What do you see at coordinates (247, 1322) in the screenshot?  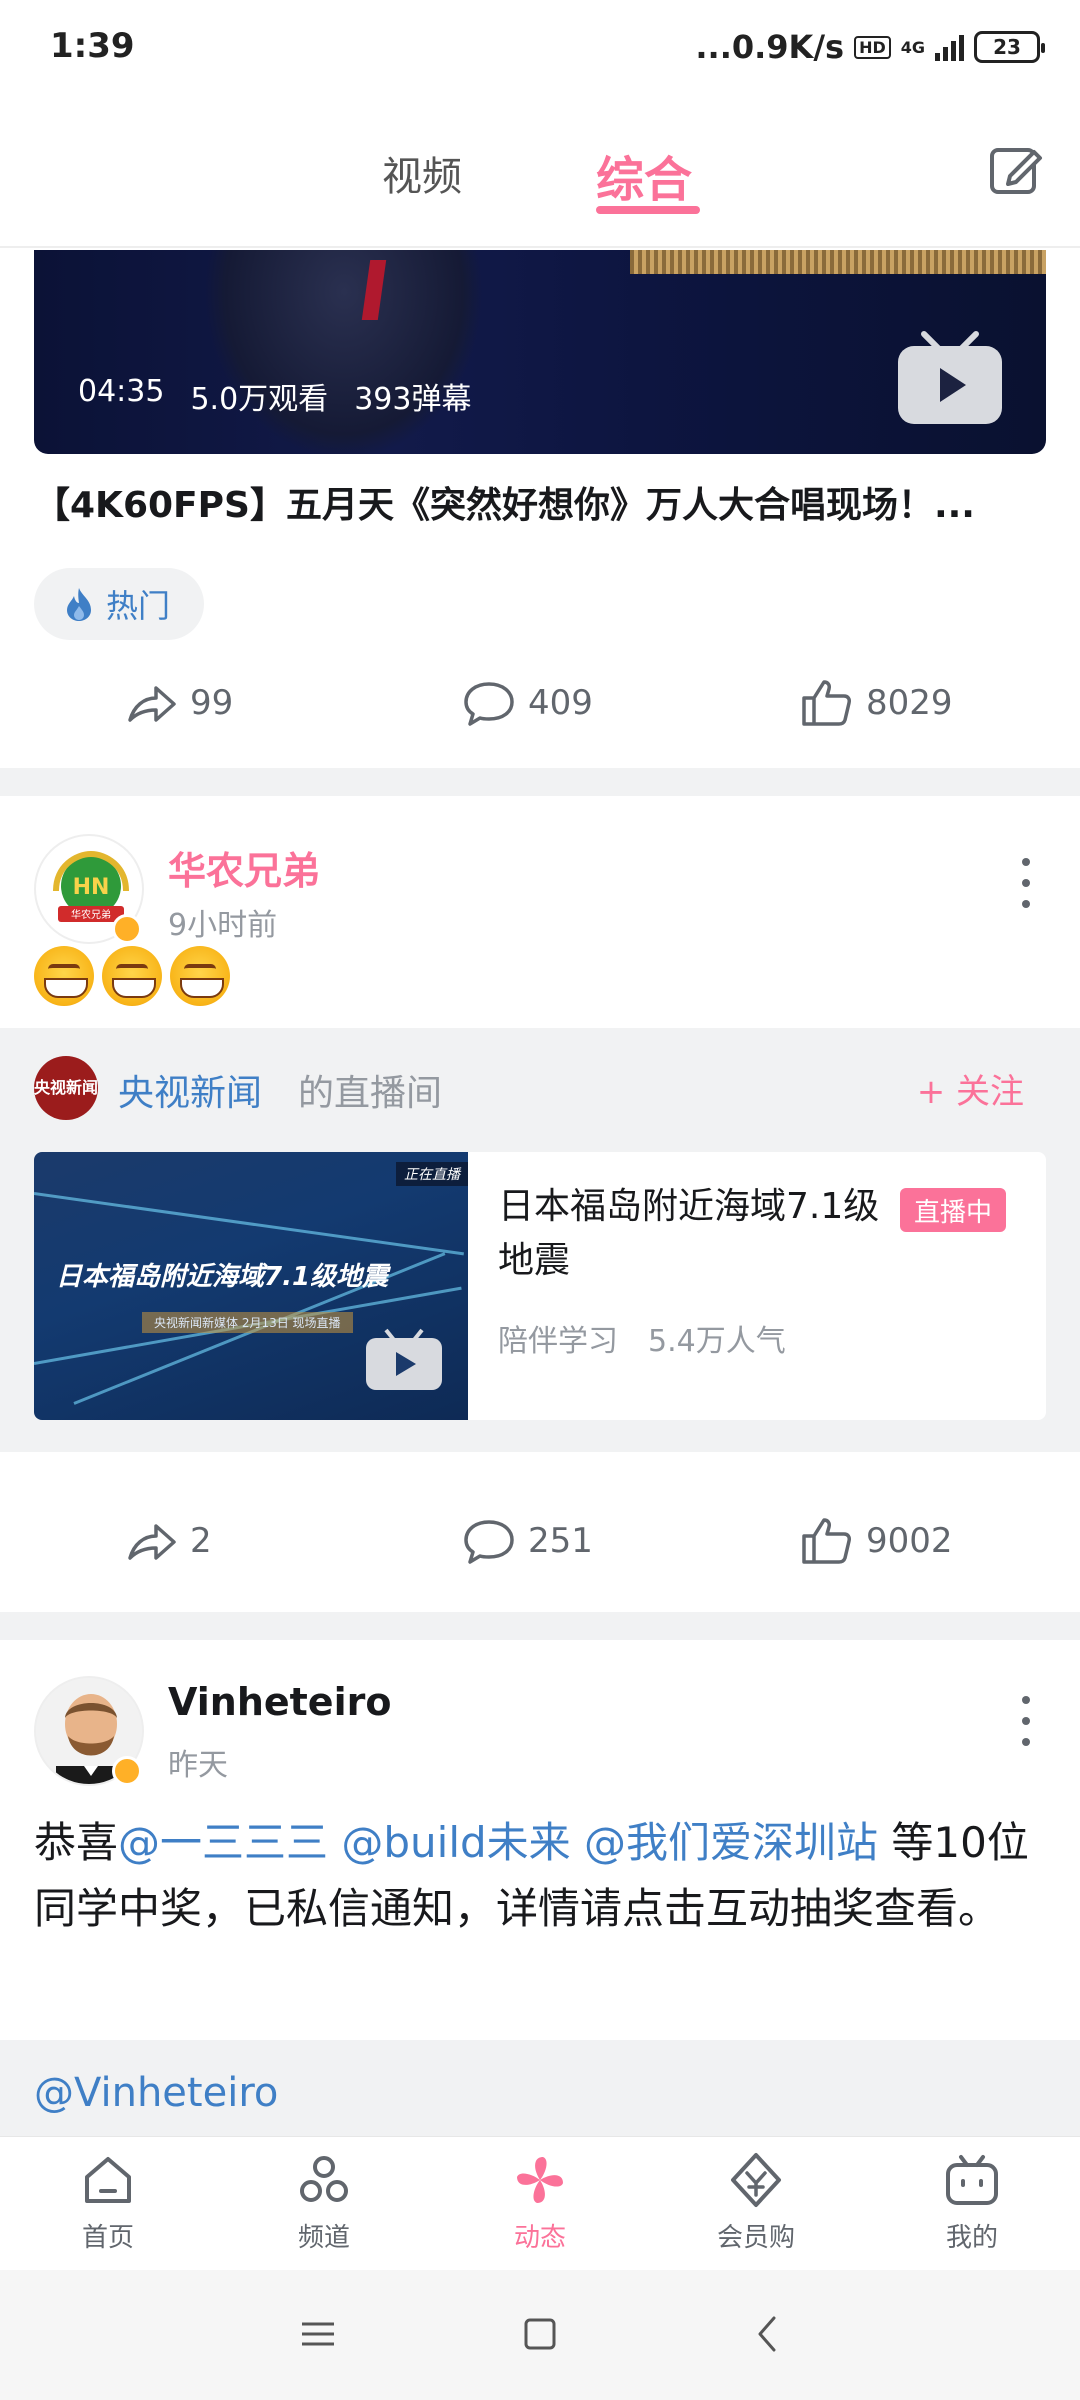 I see `live-cover-subtitle: 央视新闻新媒体 2月13日 现场直播` at bounding box center [247, 1322].